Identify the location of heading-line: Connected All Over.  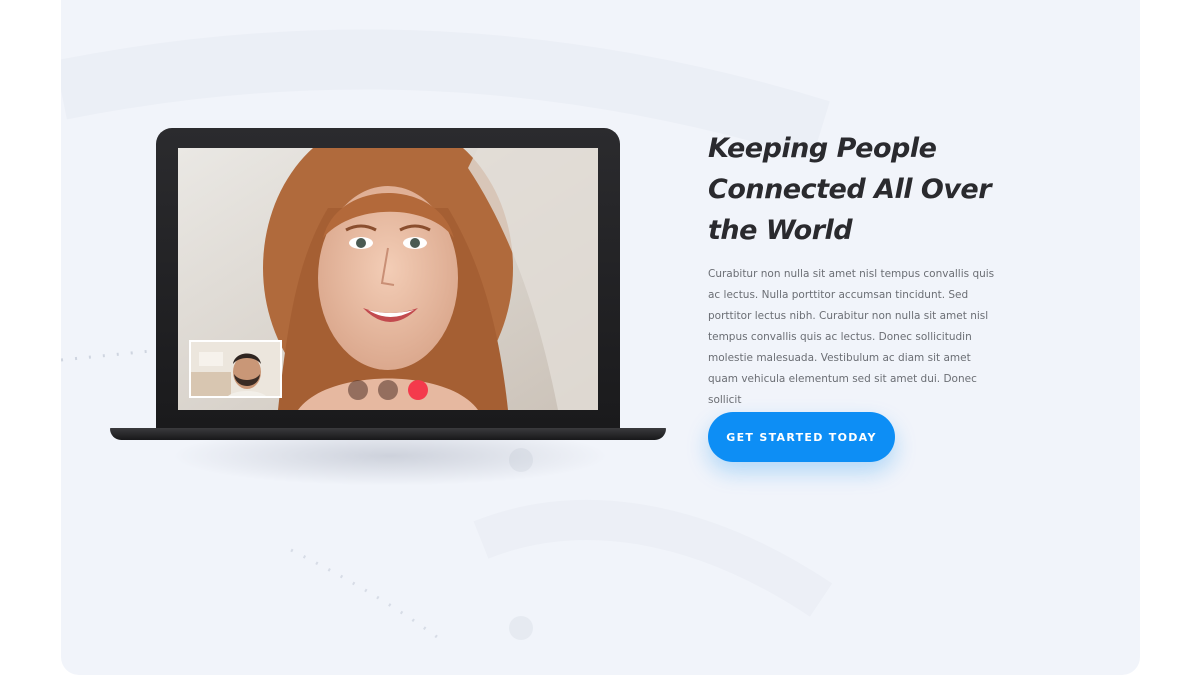
(850, 189).